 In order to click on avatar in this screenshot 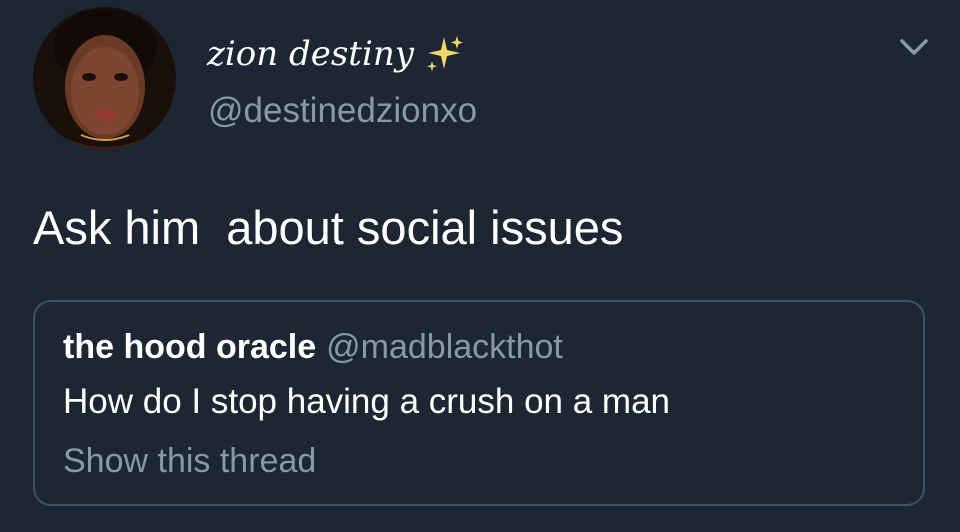, I will do `click(104, 78)`.